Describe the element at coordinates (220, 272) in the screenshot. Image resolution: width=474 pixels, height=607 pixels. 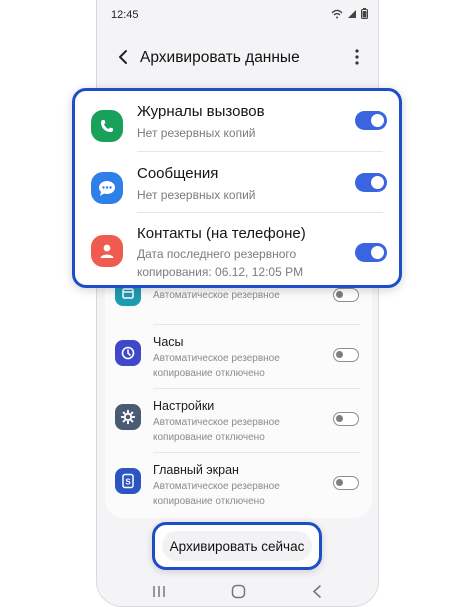
I see `list-item-subtitle: копирования: 06.12, 12:05 PM` at that location.